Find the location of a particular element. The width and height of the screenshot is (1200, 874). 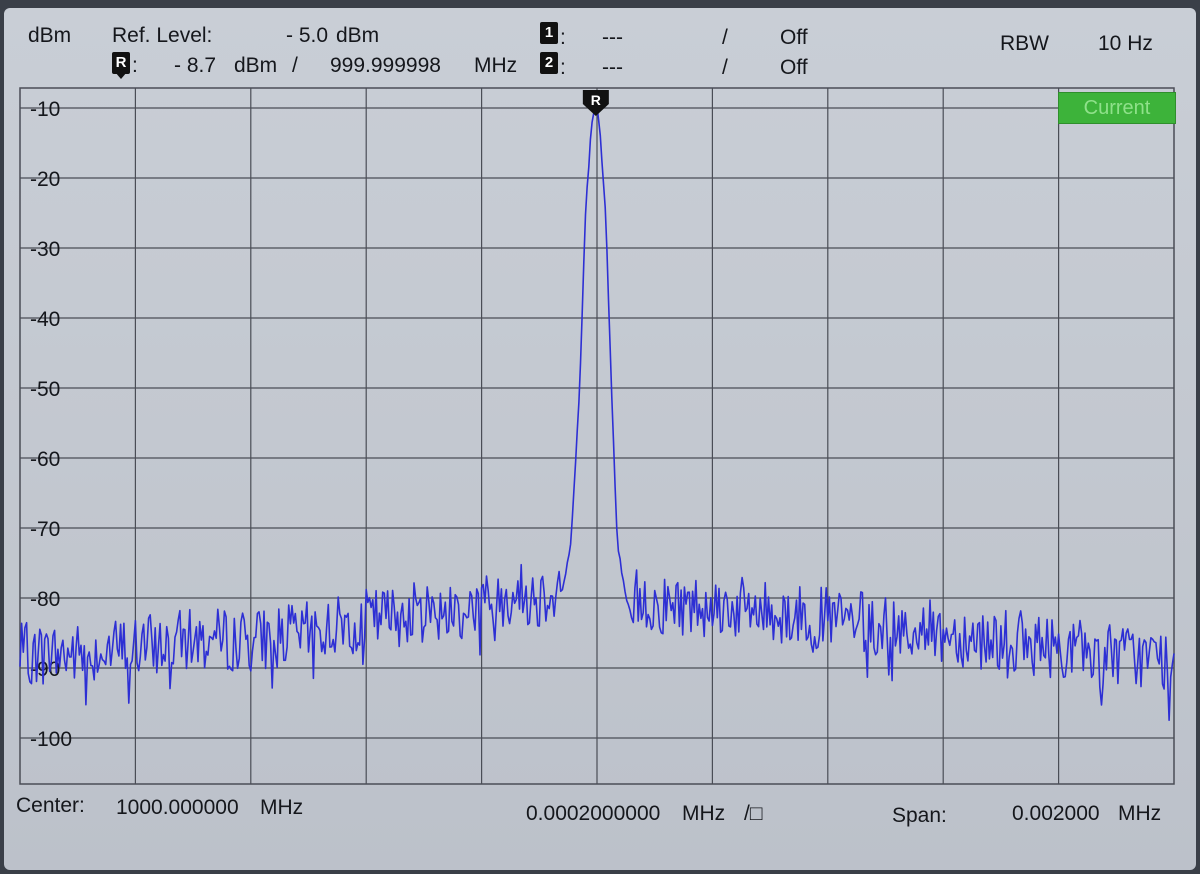

marker-2-colon: : is located at coordinates (563, 67).